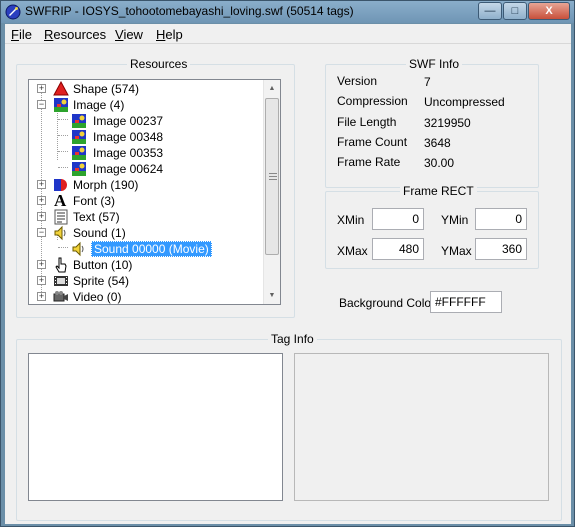  Describe the element at coordinates (367, 122) in the screenshot. I see `file-length-label: File Length` at that location.